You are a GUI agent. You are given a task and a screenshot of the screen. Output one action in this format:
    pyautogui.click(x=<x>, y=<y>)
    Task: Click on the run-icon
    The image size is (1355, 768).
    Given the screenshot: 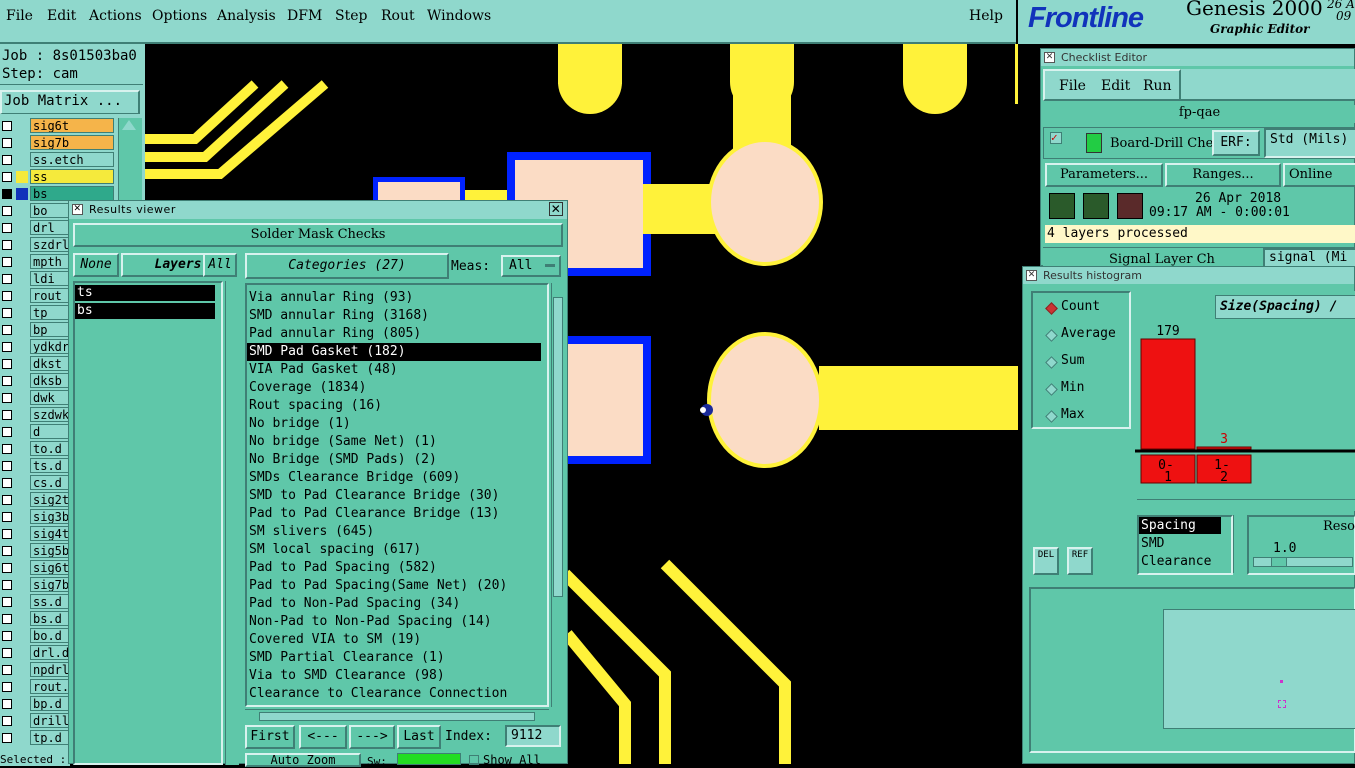 What is the action you would take?
    pyautogui.click(x=1062, y=206)
    